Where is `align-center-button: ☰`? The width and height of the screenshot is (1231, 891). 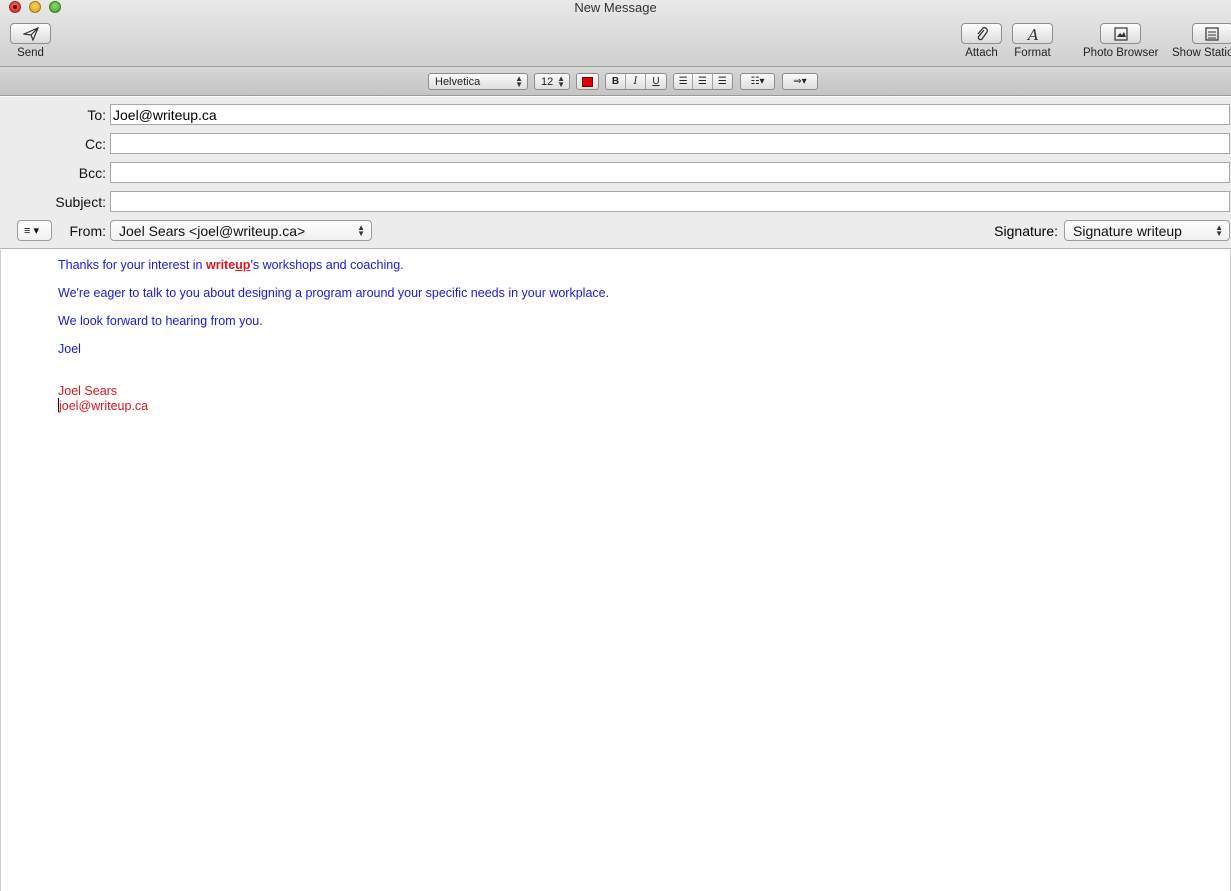 align-center-button: ☰ is located at coordinates (703, 81).